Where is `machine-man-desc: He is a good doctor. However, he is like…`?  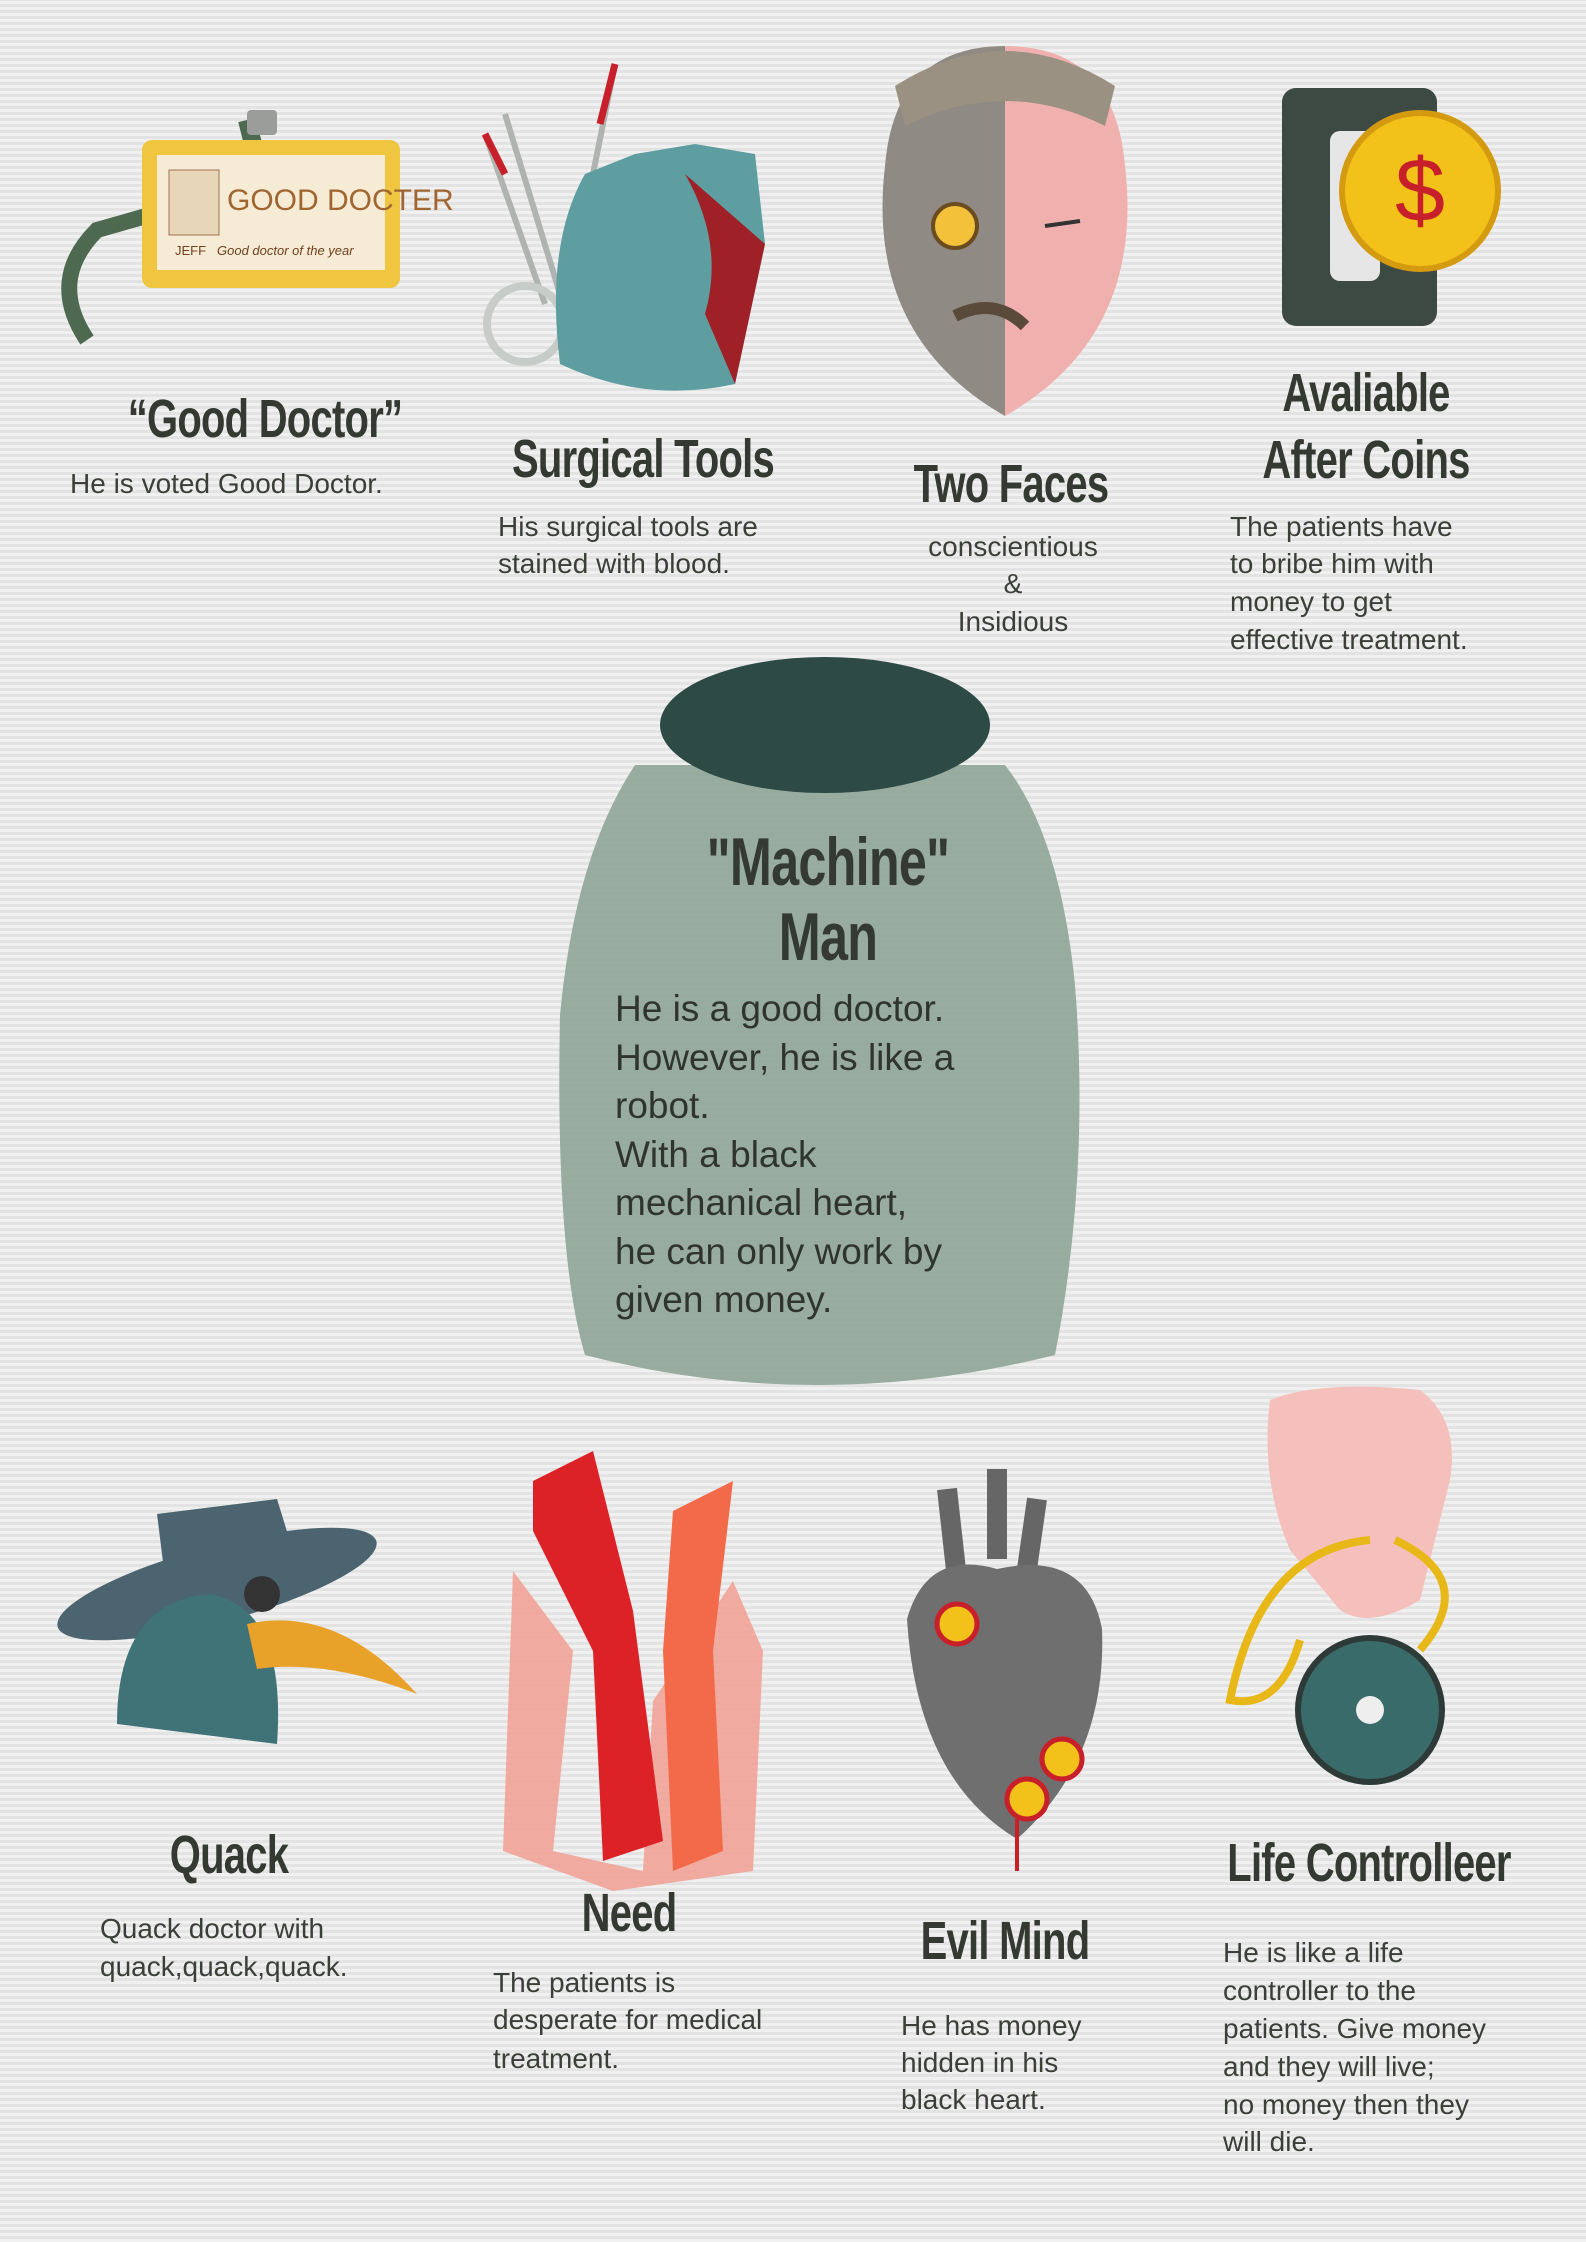 machine-man-desc: He is a good doctor. However, he is like… is located at coordinates (784, 1155).